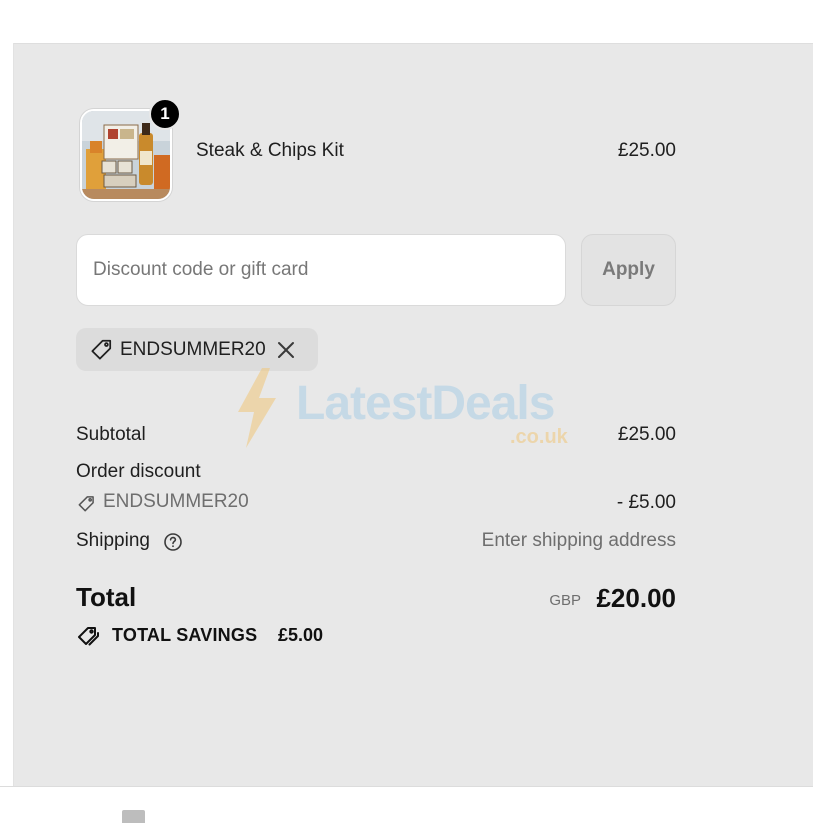 The image size is (813, 823). I want to click on total-value: £20.00, so click(636, 598).